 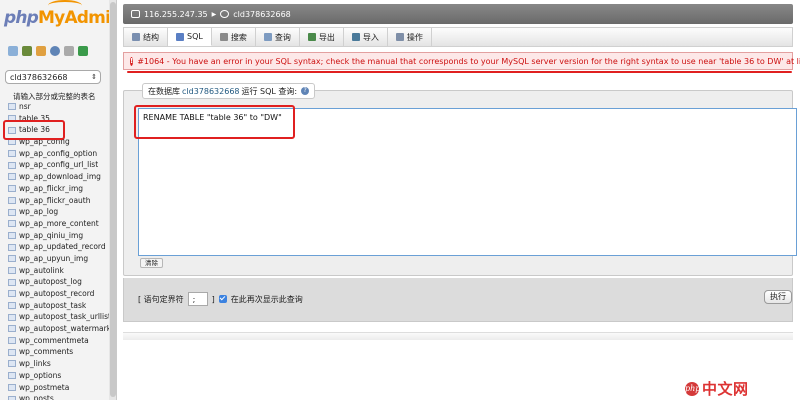 I want to click on table-list-item: wp_postmeta, so click(x=59, y=388).